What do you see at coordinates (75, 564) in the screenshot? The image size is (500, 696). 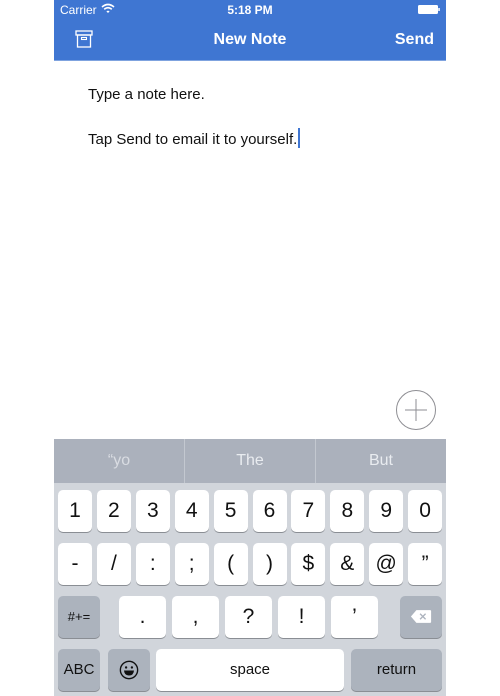 I see `symbol-key: -` at bounding box center [75, 564].